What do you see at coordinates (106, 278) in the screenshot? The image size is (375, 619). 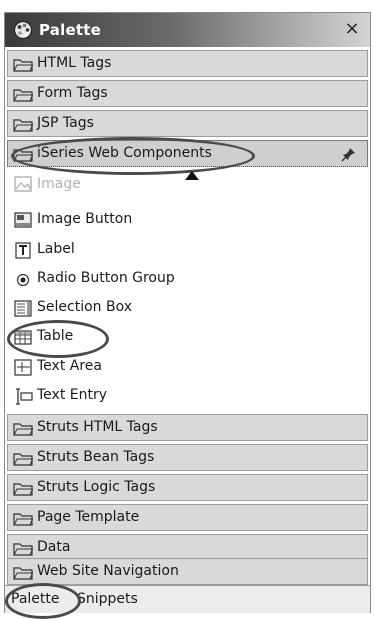 I see `tool-label: Radio Button Group` at bounding box center [106, 278].